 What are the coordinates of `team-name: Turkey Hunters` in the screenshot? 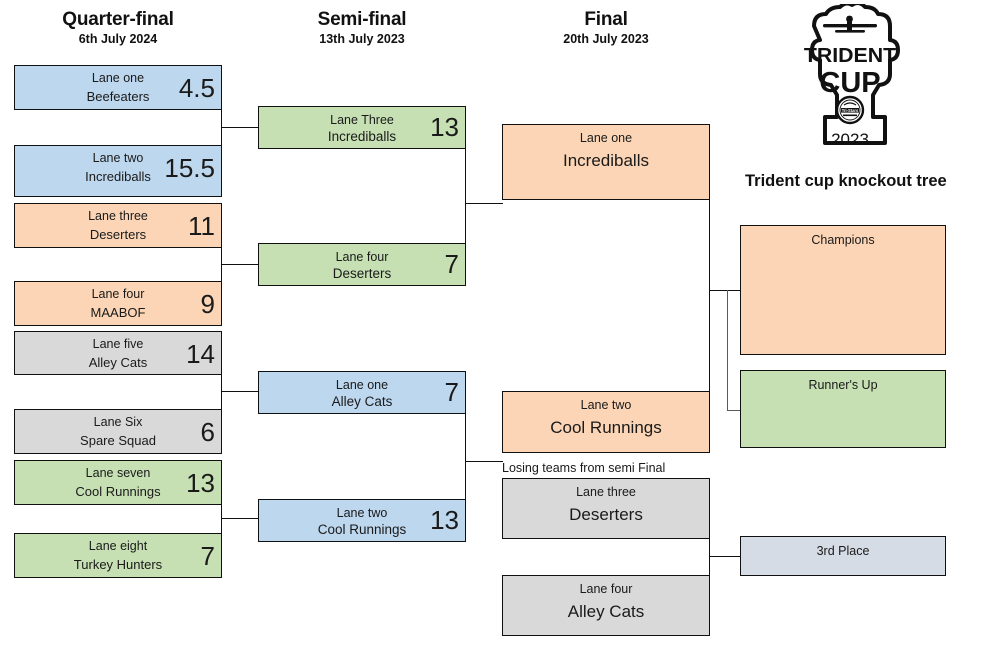 It's located at (118, 564).